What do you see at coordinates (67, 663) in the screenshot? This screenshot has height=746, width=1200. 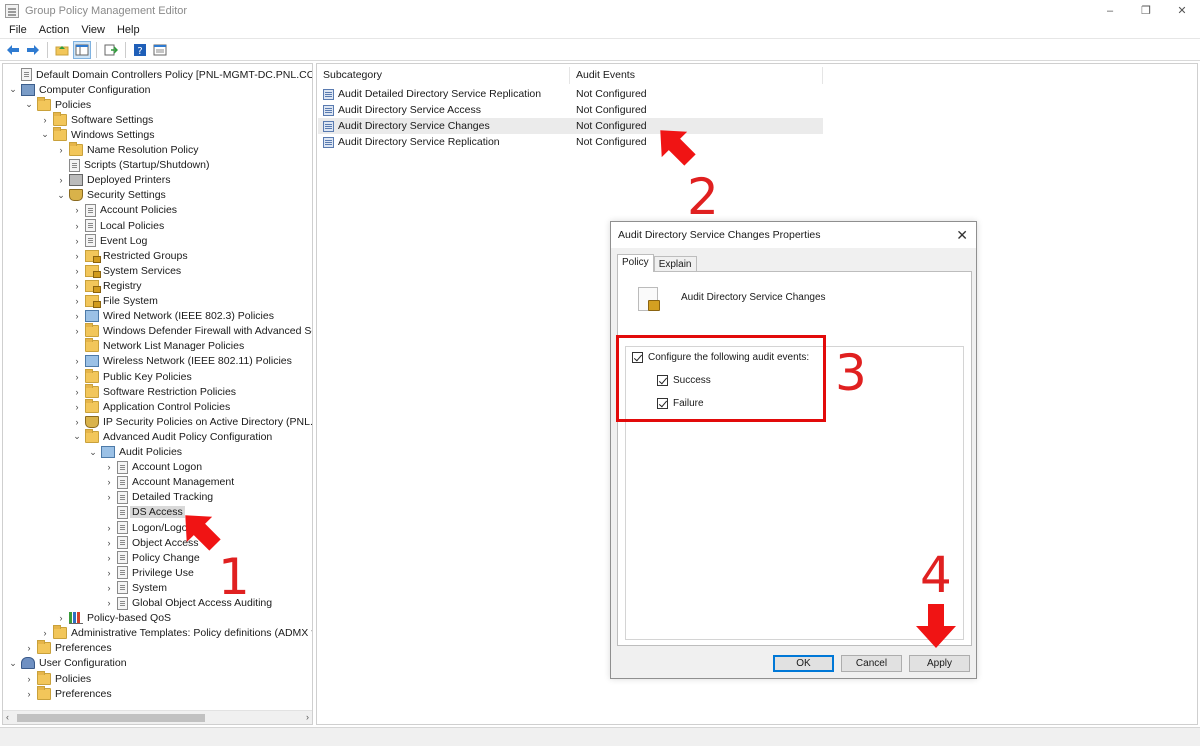 I see `tree-item: ⌄ User Configuration` at bounding box center [67, 663].